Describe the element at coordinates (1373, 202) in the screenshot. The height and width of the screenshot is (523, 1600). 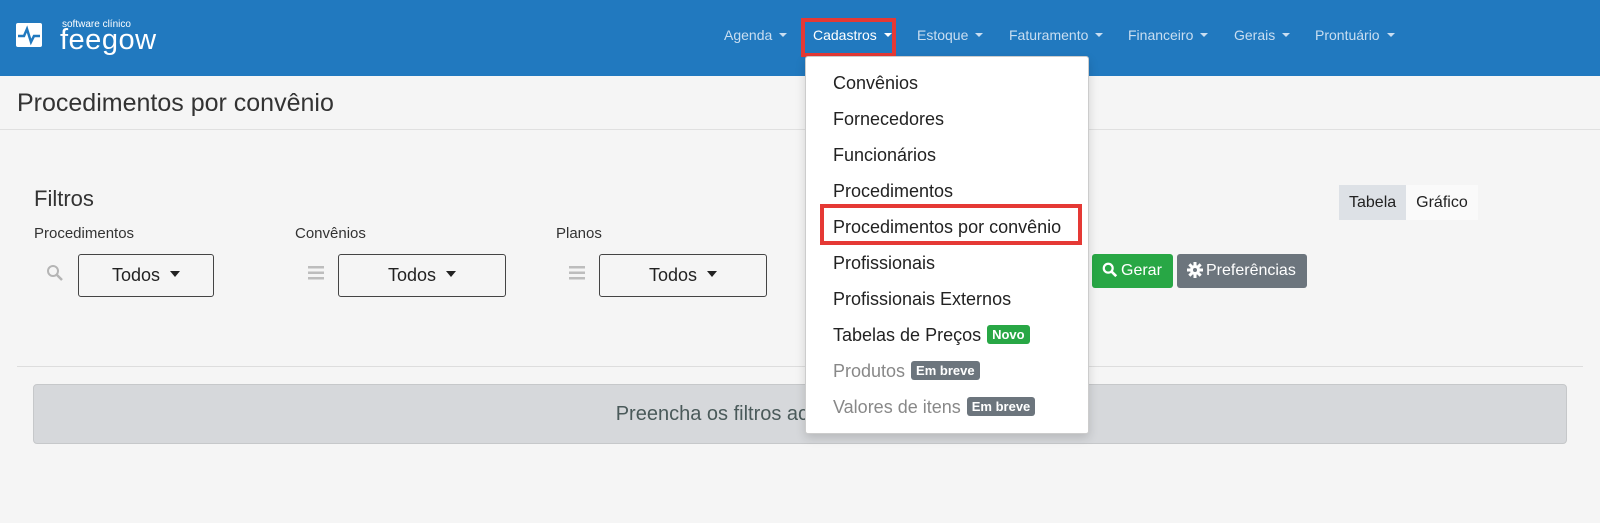
I see `toggle-tabela: Tabela` at that location.